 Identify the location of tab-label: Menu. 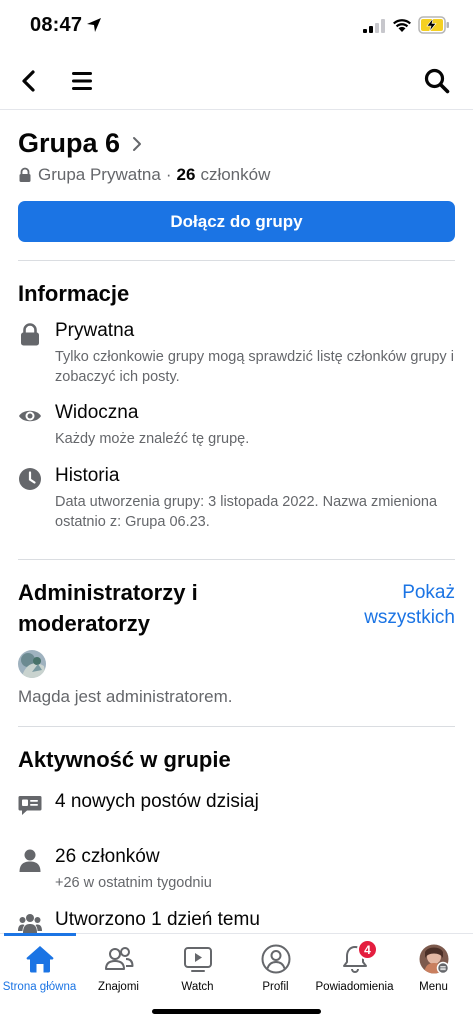
(433, 987).